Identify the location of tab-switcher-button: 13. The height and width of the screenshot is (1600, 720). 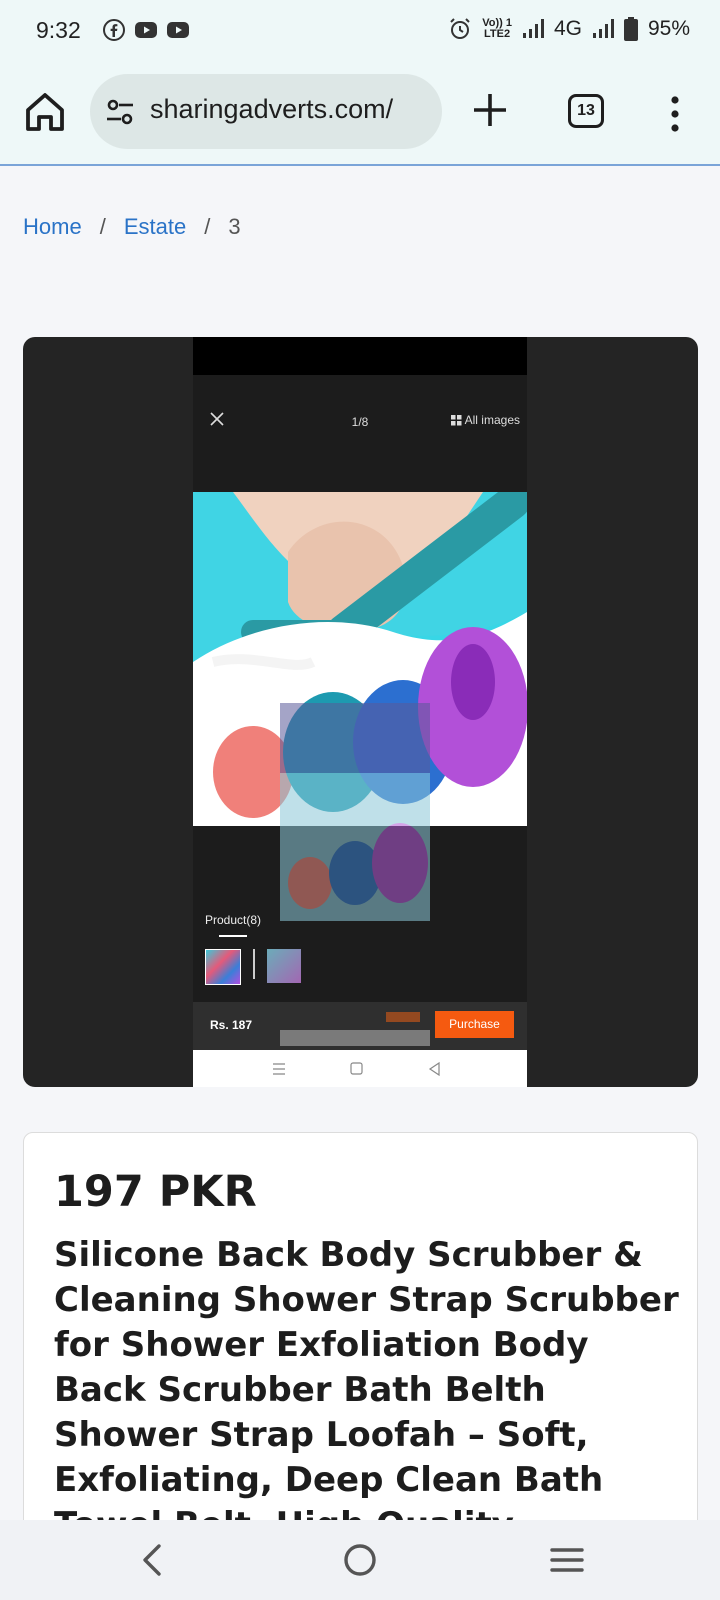
(586, 111).